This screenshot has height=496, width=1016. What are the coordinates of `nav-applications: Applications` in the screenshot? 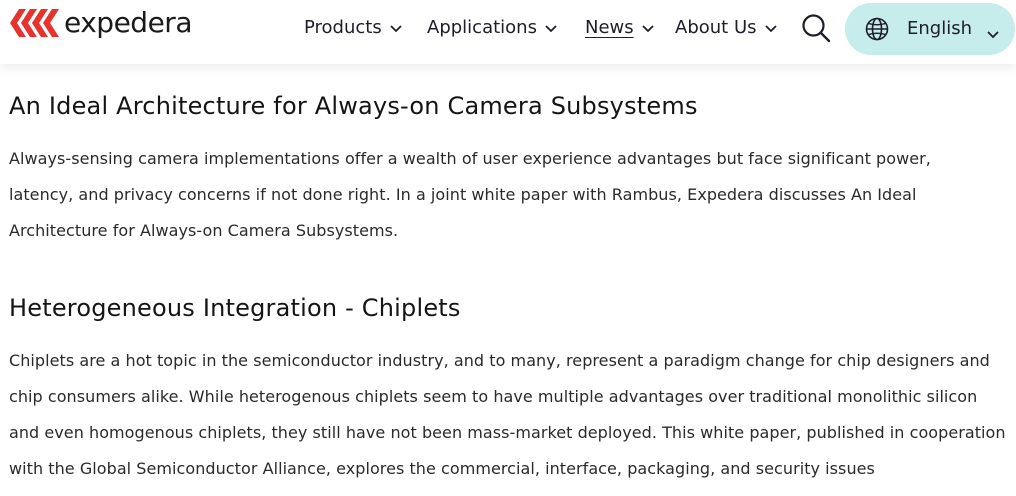 It's located at (492, 27).